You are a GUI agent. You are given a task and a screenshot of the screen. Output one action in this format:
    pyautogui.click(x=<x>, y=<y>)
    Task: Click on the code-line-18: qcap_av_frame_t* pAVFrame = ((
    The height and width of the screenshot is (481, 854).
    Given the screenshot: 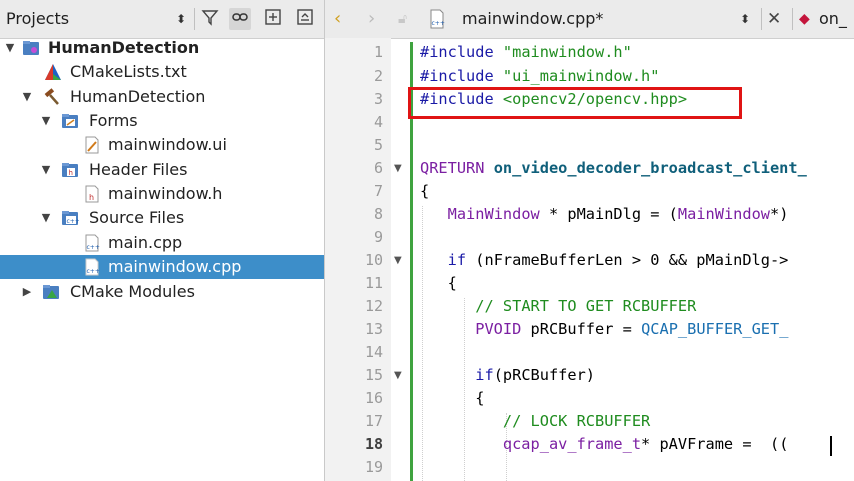 What is the action you would take?
    pyautogui.click(x=604, y=444)
    